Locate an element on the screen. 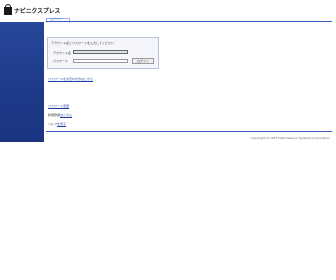 This screenshot has width=336, height=280. lock-icon is located at coordinates (8, 9).